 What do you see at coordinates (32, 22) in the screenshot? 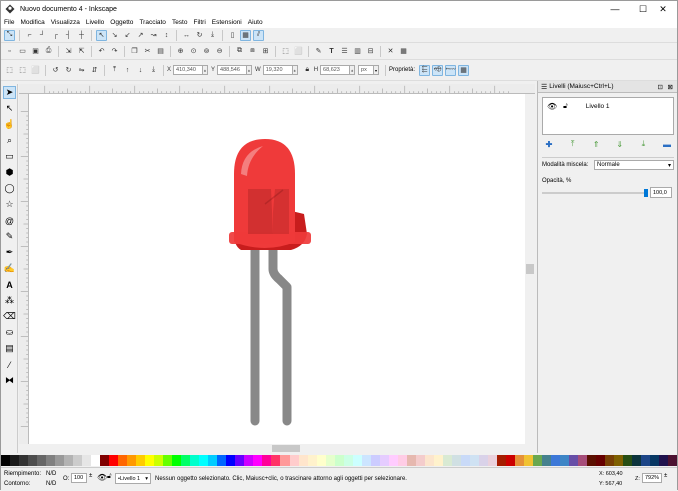
I see `menu-modifica: Modifica` at bounding box center [32, 22].